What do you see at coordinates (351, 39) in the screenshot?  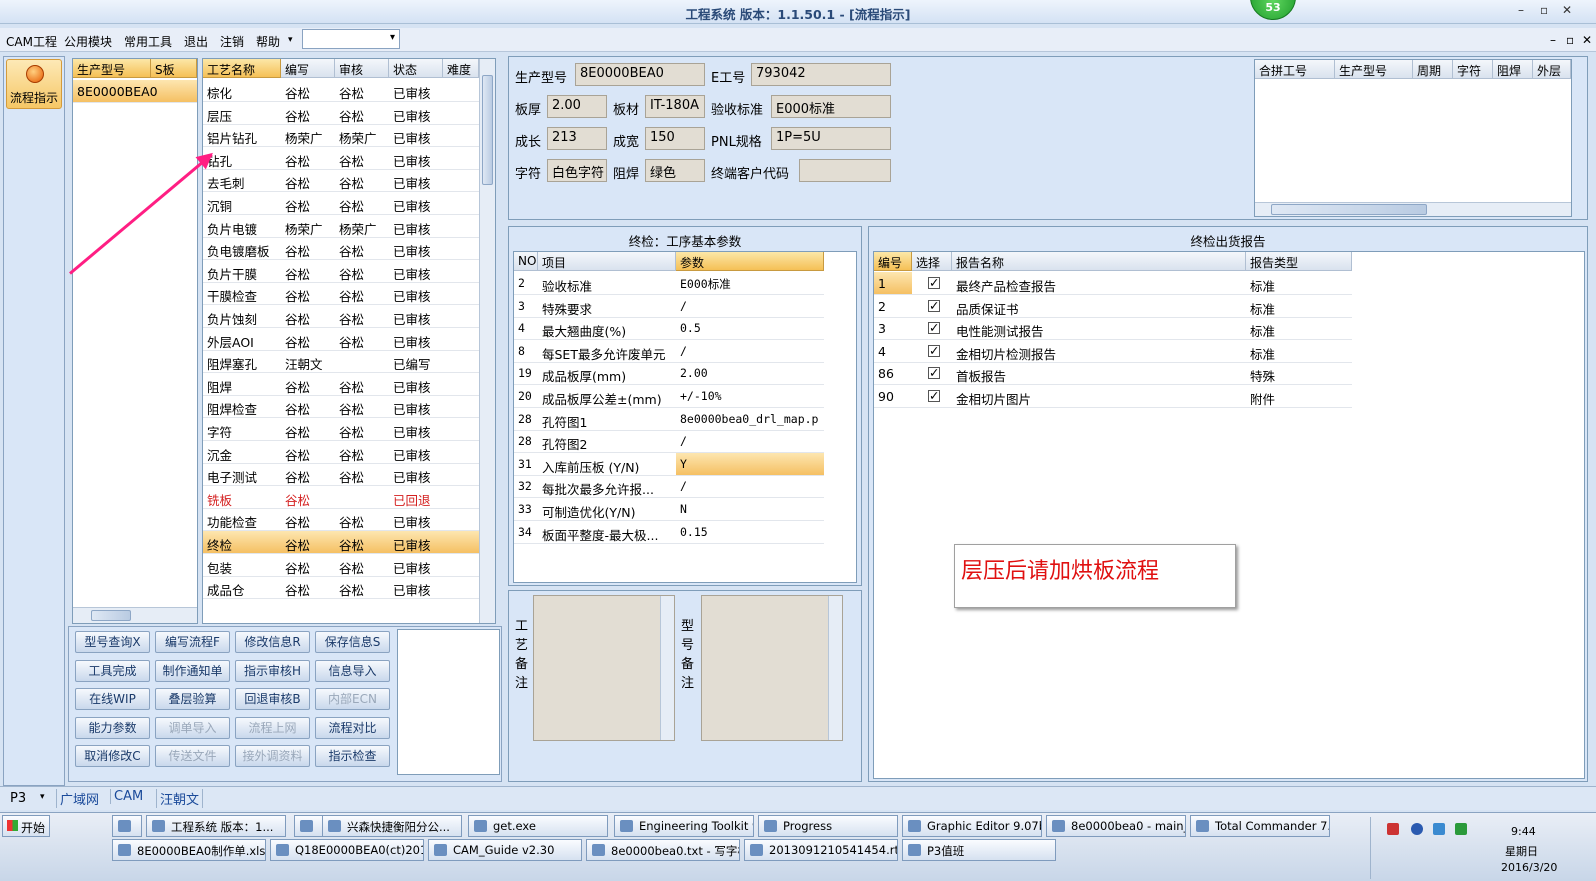 I see `menu-combo` at bounding box center [351, 39].